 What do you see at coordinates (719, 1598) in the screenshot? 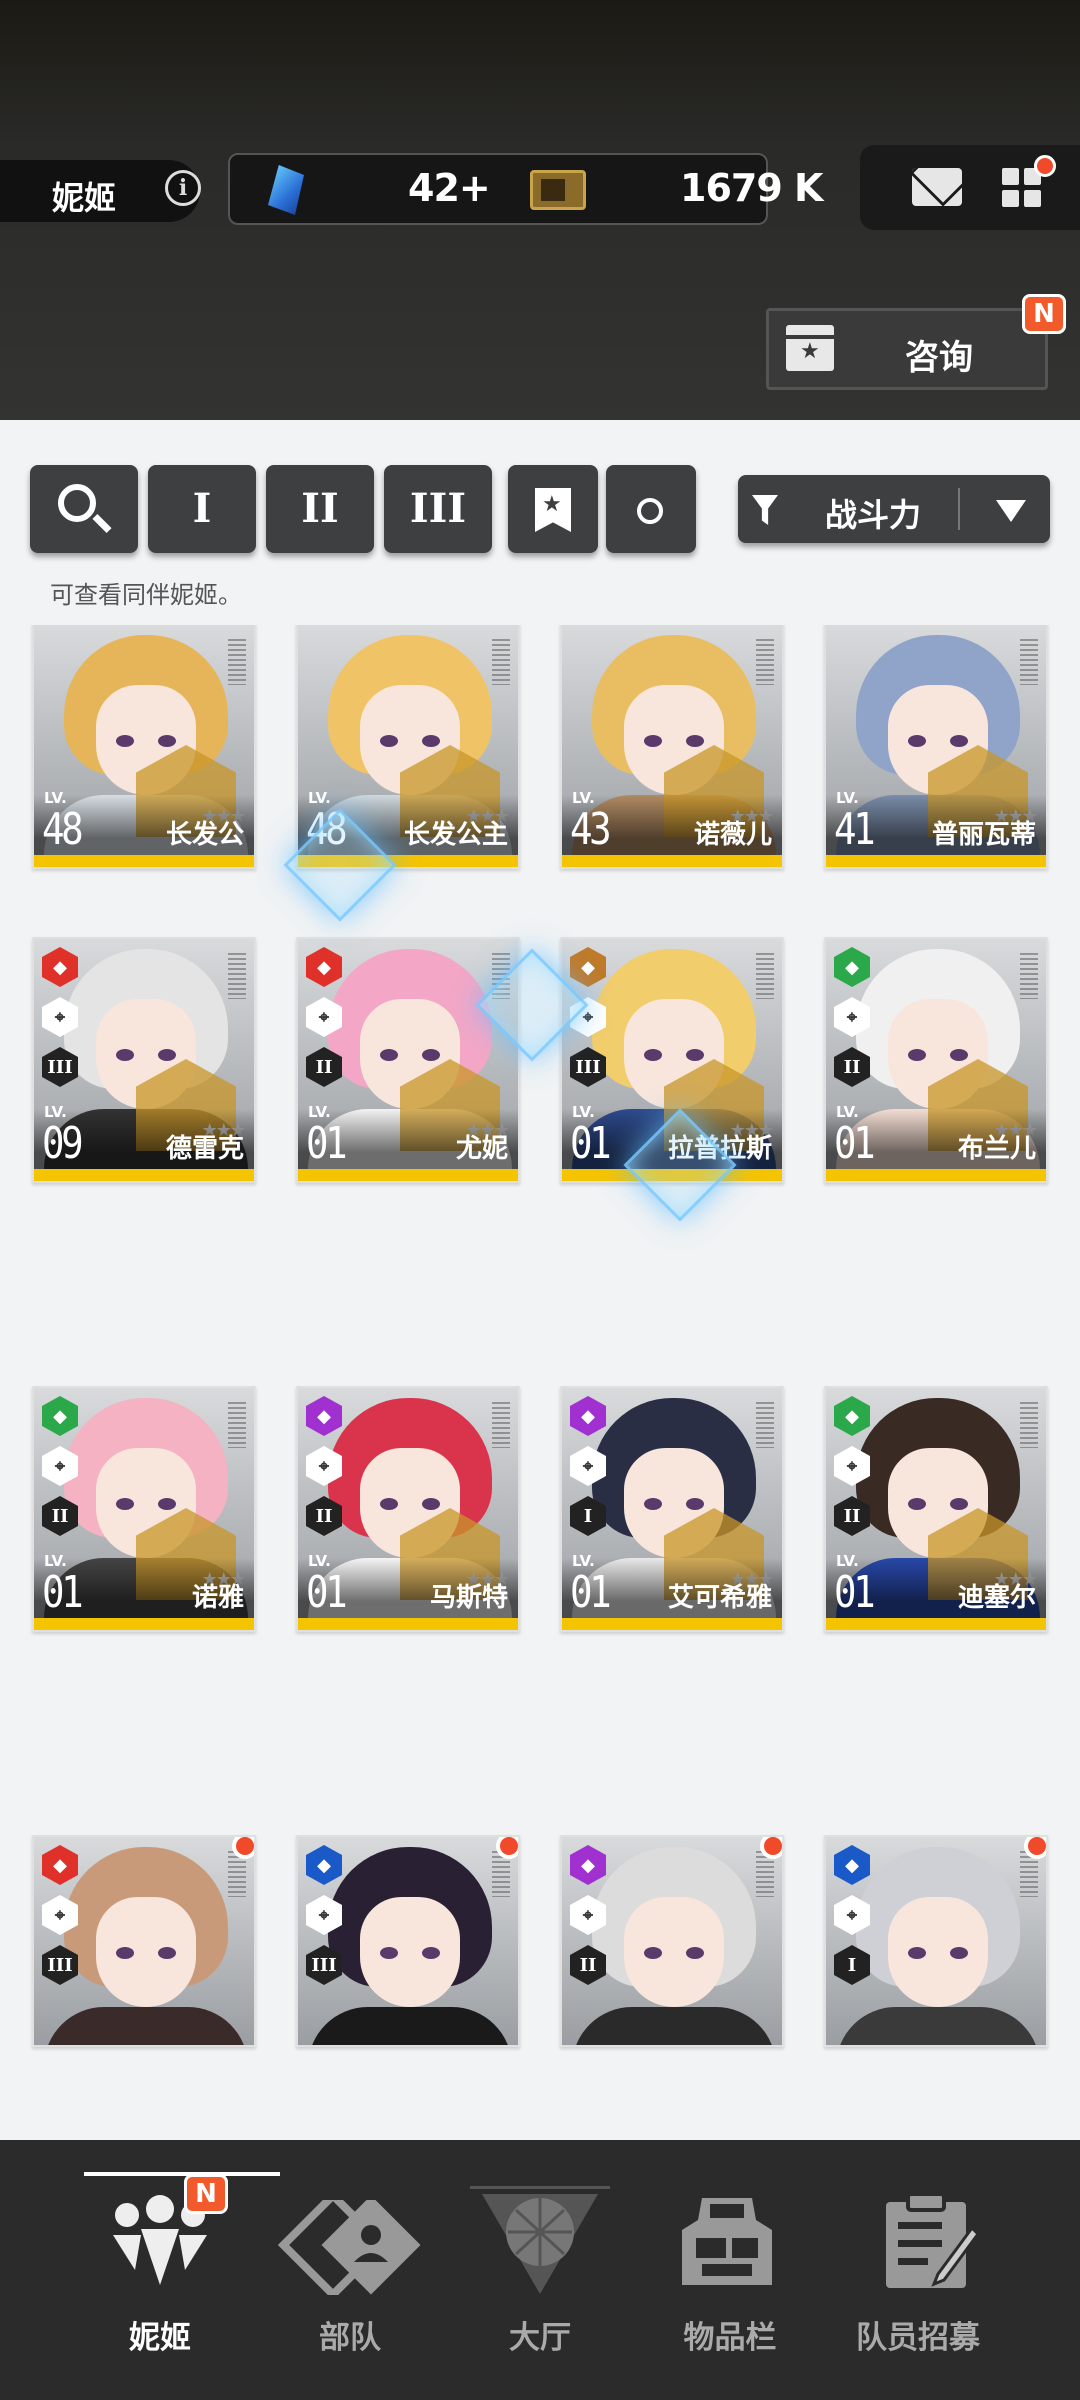
I see `nikke-name: 艾可希雅` at bounding box center [719, 1598].